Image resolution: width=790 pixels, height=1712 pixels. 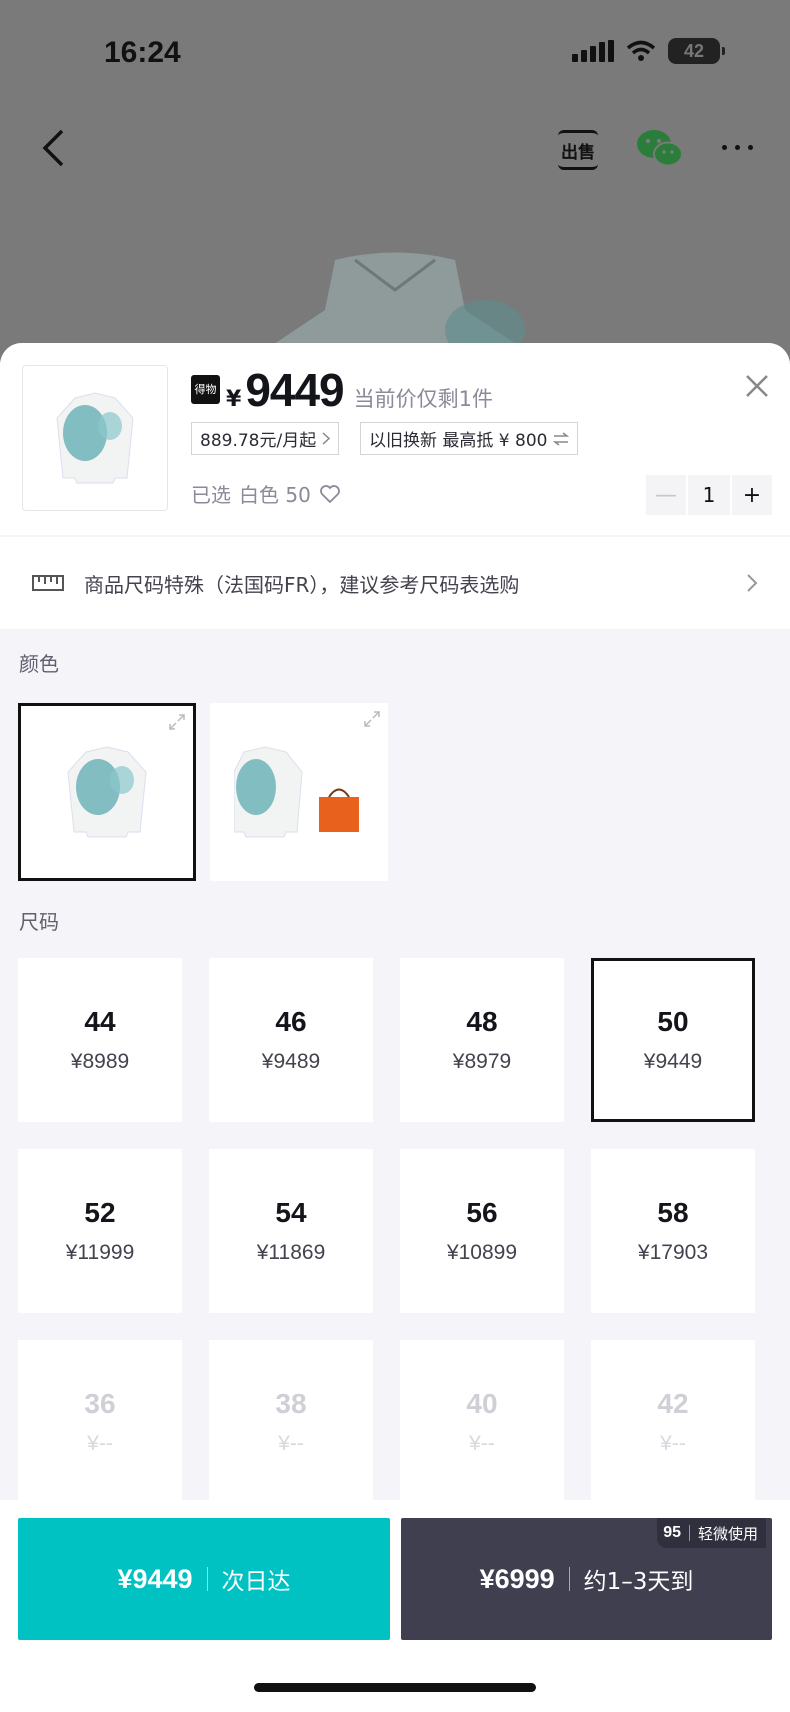 What do you see at coordinates (673, 1061) in the screenshot?
I see `size-price: ¥9449` at bounding box center [673, 1061].